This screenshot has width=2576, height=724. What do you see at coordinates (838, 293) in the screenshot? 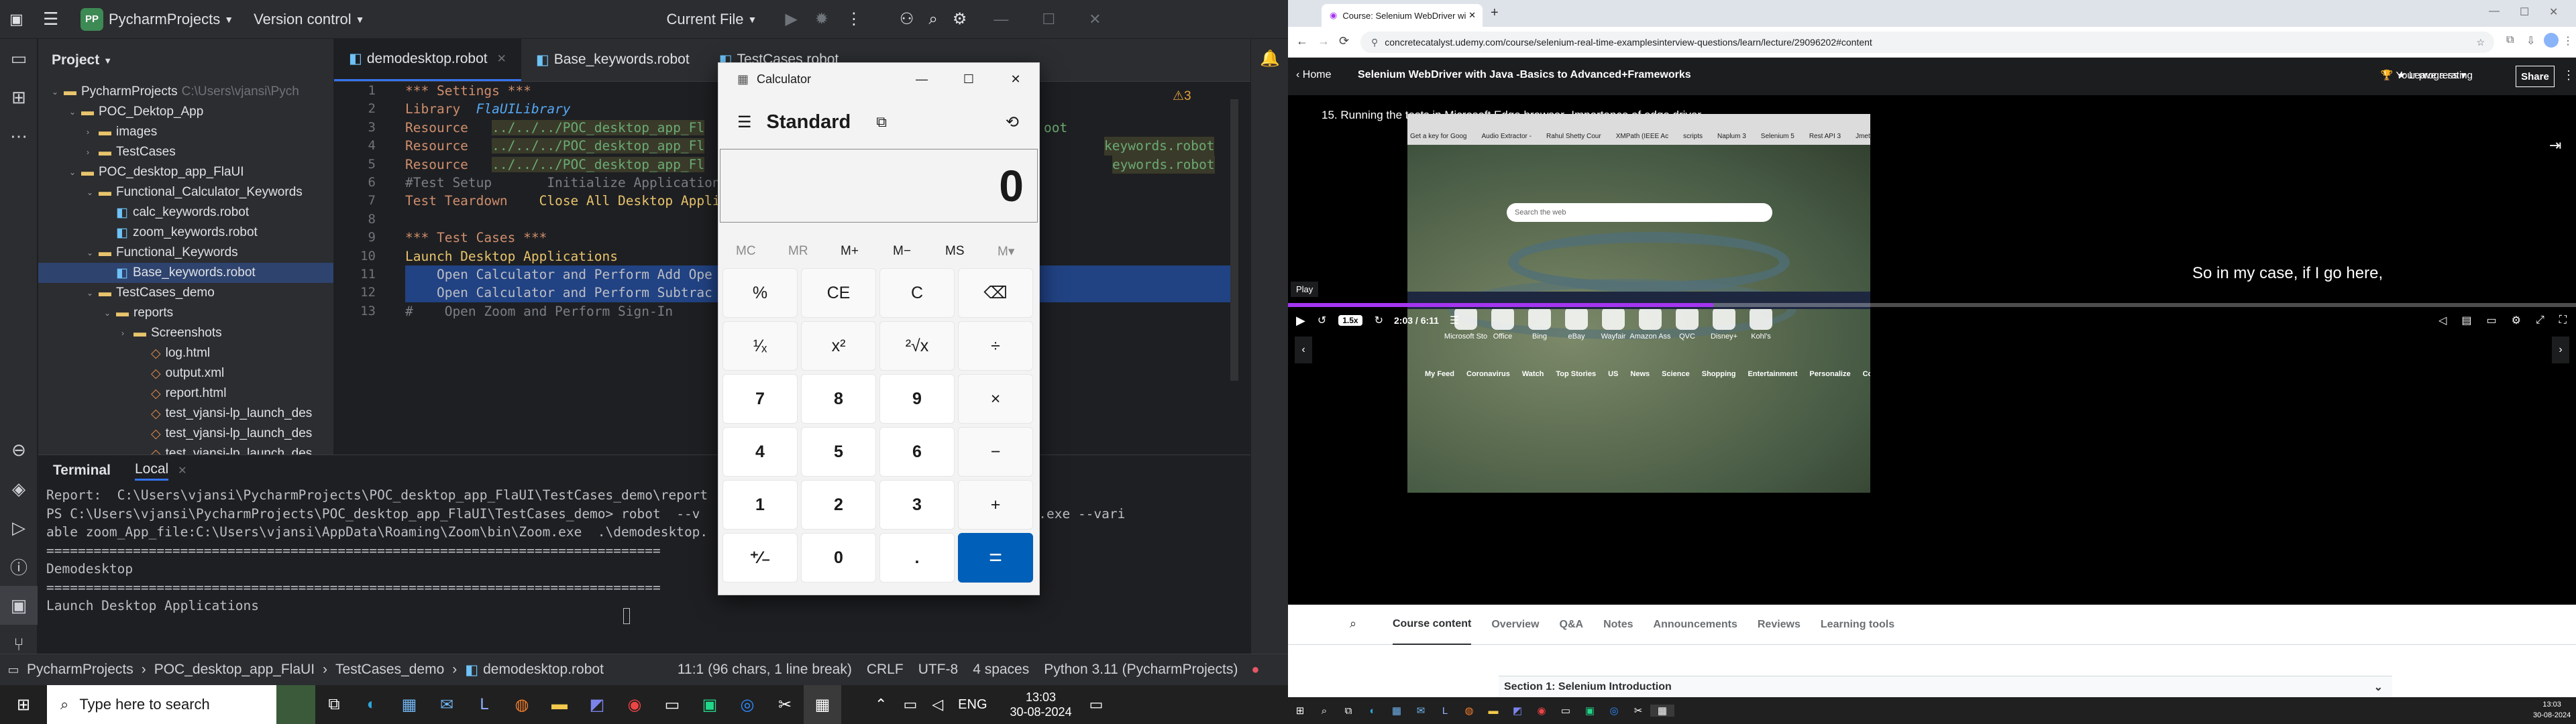
I see `calc-key-clear-entry: CE` at bounding box center [838, 293].